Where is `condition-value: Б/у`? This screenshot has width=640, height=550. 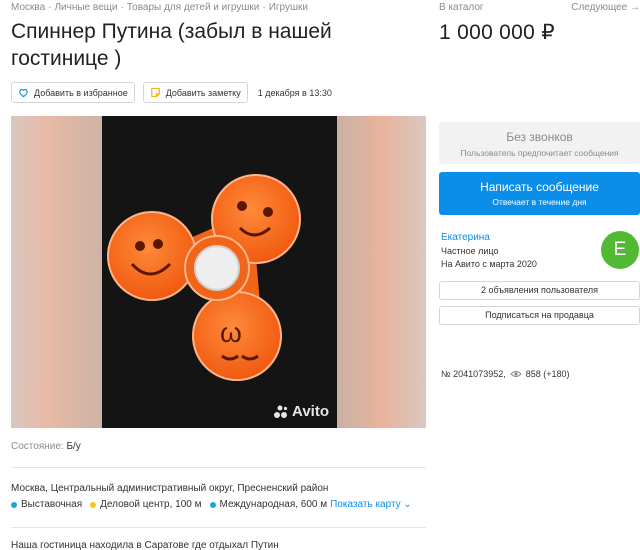
condition-value: Б/у is located at coordinates (73, 446).